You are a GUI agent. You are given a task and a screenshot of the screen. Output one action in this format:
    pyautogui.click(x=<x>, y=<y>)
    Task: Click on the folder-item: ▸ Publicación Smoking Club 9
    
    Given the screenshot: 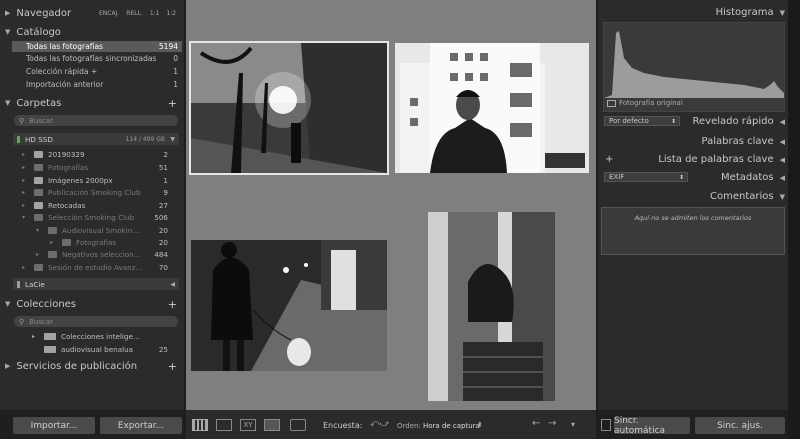 What is the action you would take?
    pyautogui.click(x=102, y=192)
    